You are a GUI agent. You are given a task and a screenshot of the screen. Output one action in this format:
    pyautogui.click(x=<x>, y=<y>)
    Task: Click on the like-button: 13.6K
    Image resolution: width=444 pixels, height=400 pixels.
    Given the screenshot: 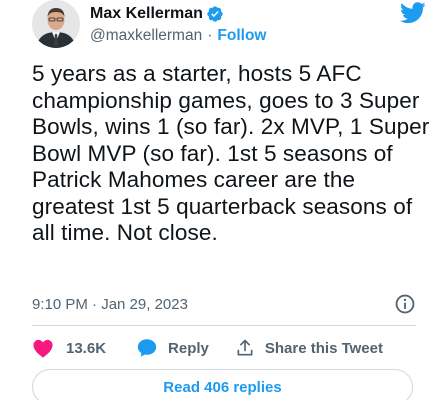 What is the action you would take?
    pyautogui.click(x=69, y=348)
    